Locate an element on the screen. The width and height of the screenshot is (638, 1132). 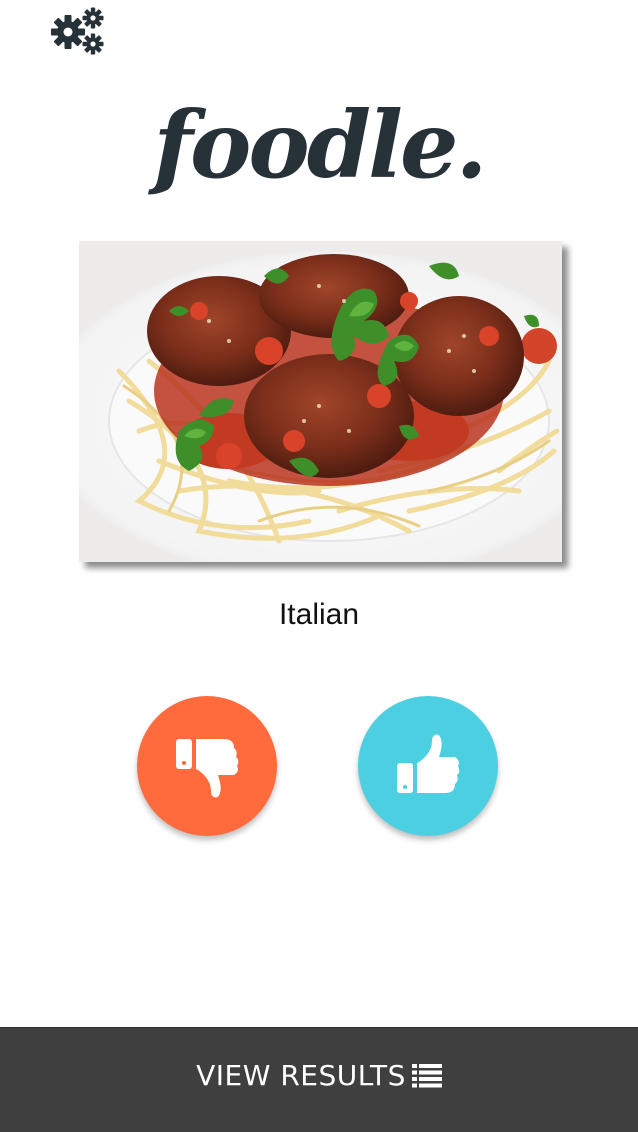
logo-text: foodle. is located at coordinates (320, 145).